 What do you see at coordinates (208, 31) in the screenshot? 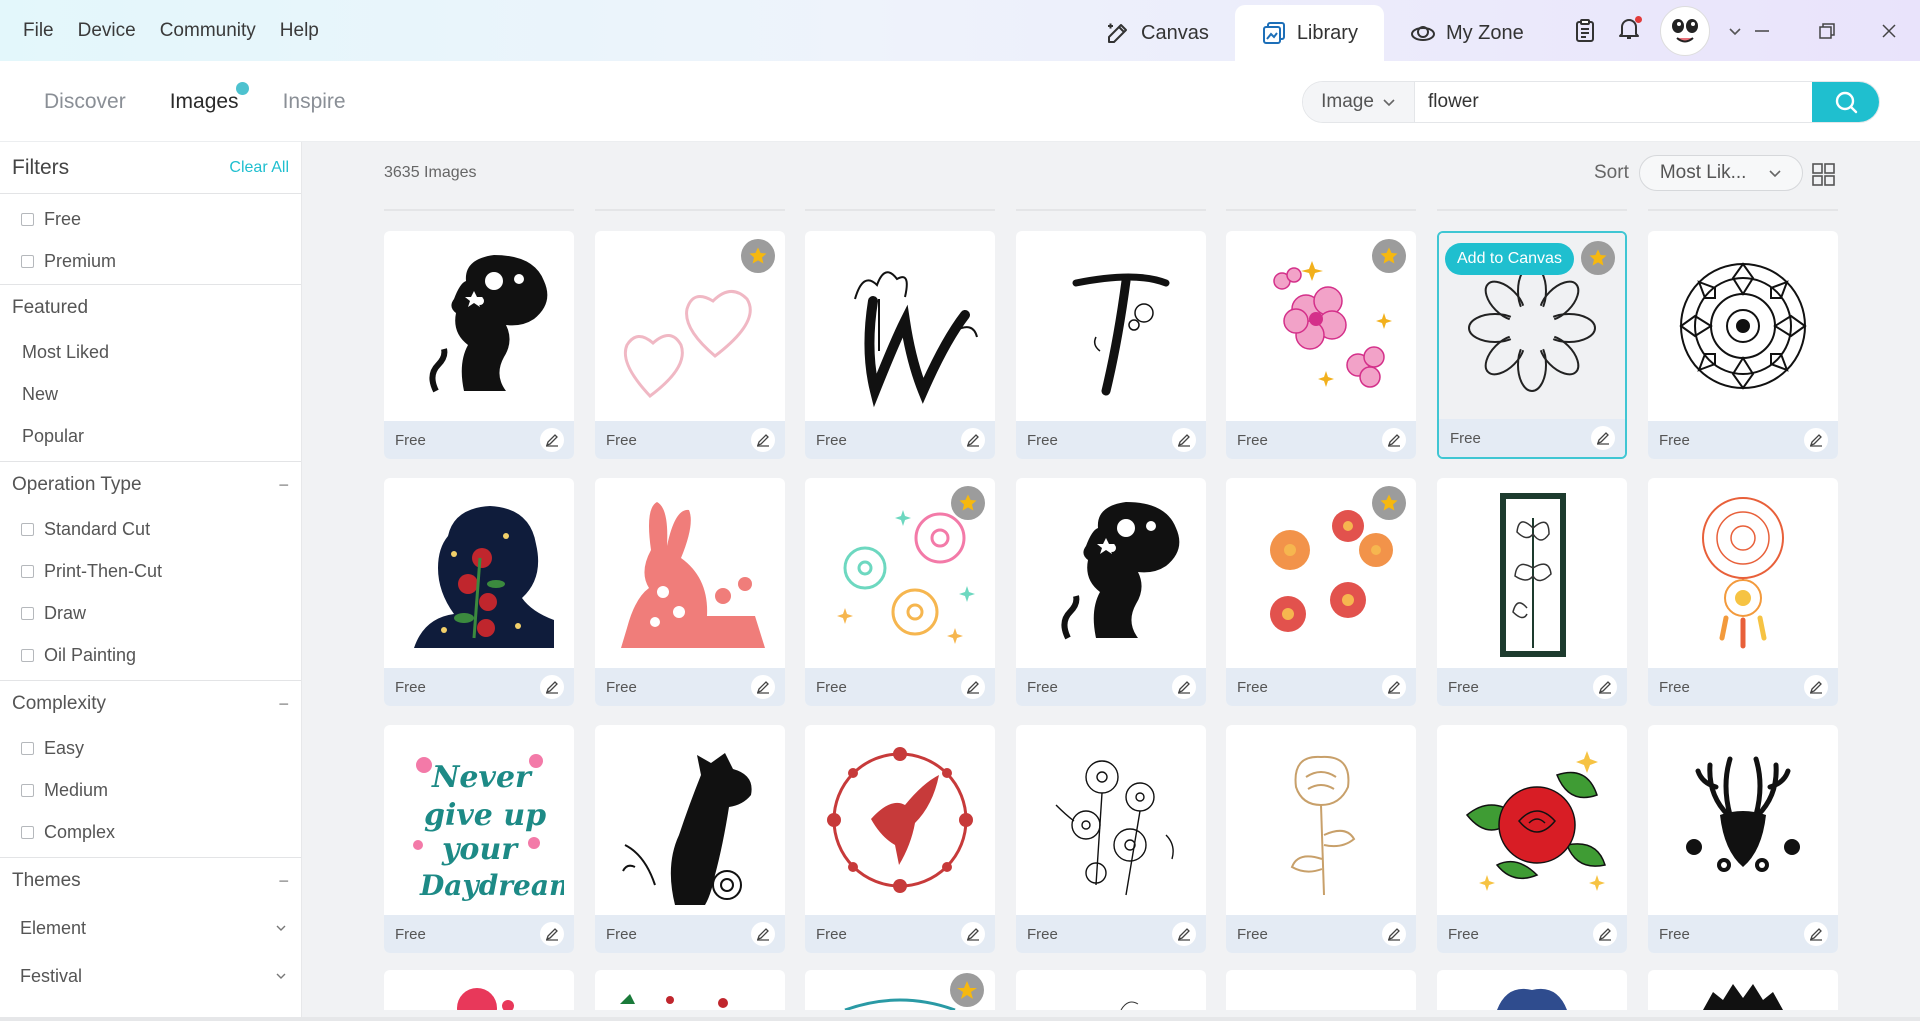
I see `menu-community: Community` at bounding box center [208, 31].